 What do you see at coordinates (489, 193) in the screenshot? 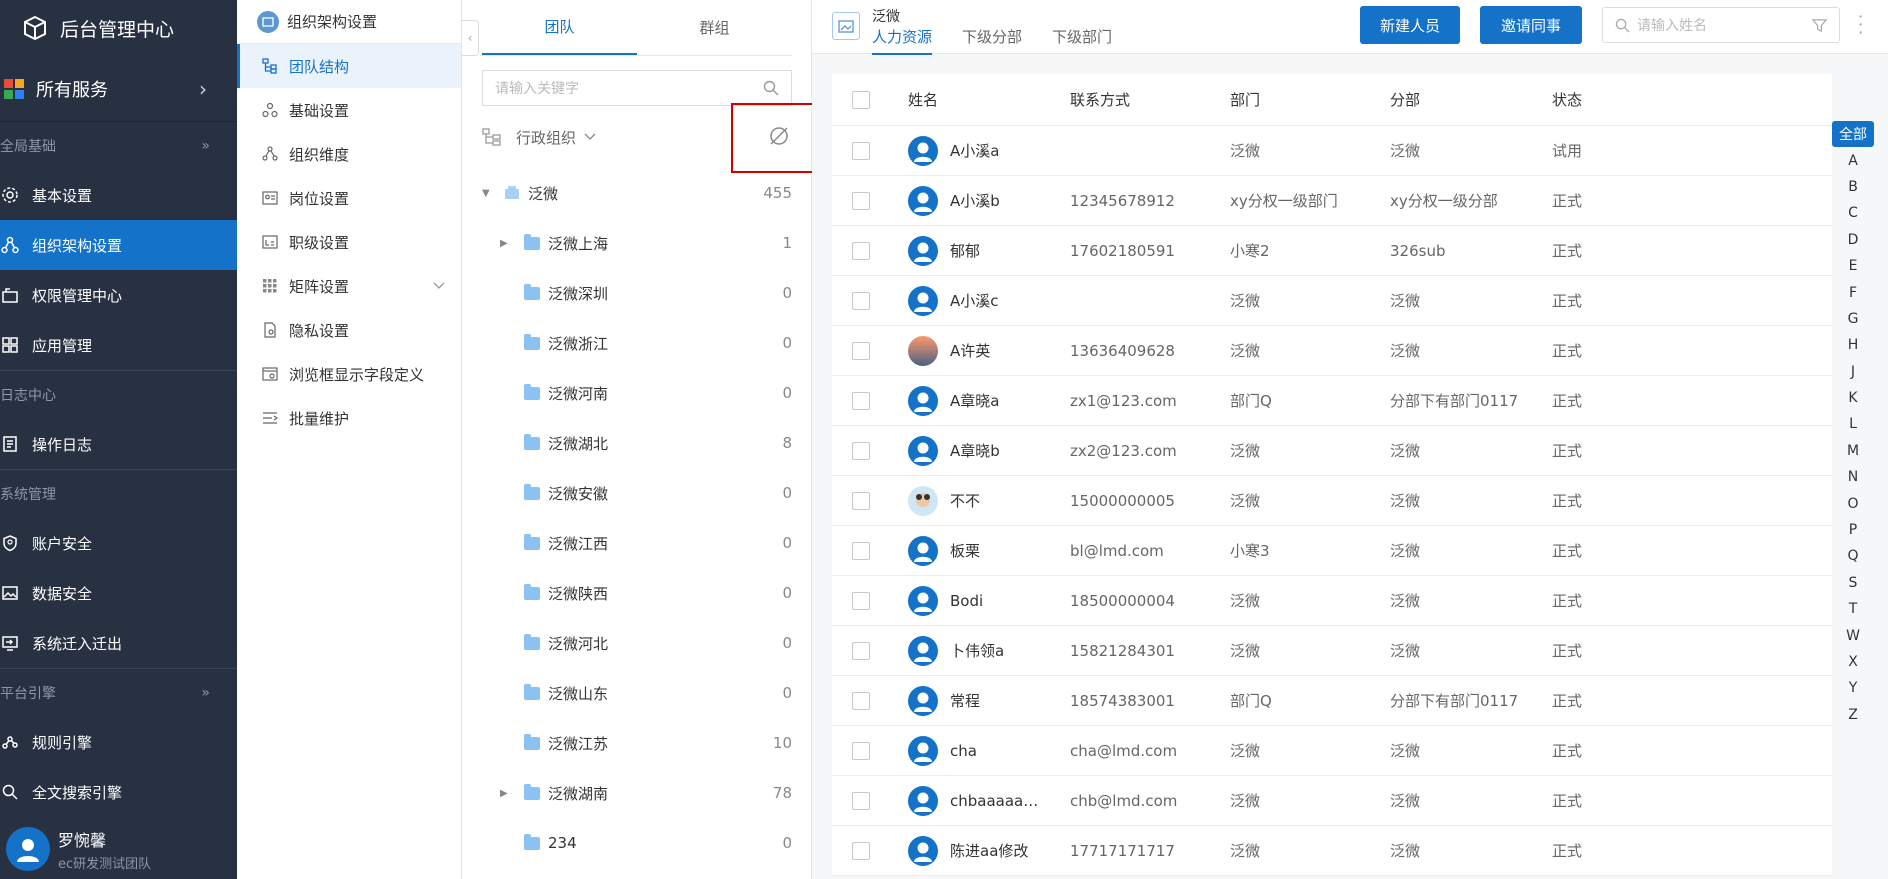
I see `caret-down-icon: ▼` at bounding box center [489, 193].